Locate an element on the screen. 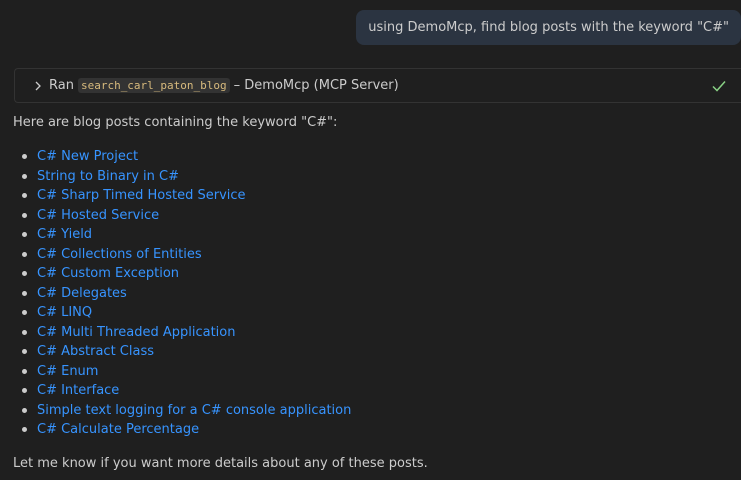  blog-post-link: C# Calculate Percentage is located at coordinates (118, 430).